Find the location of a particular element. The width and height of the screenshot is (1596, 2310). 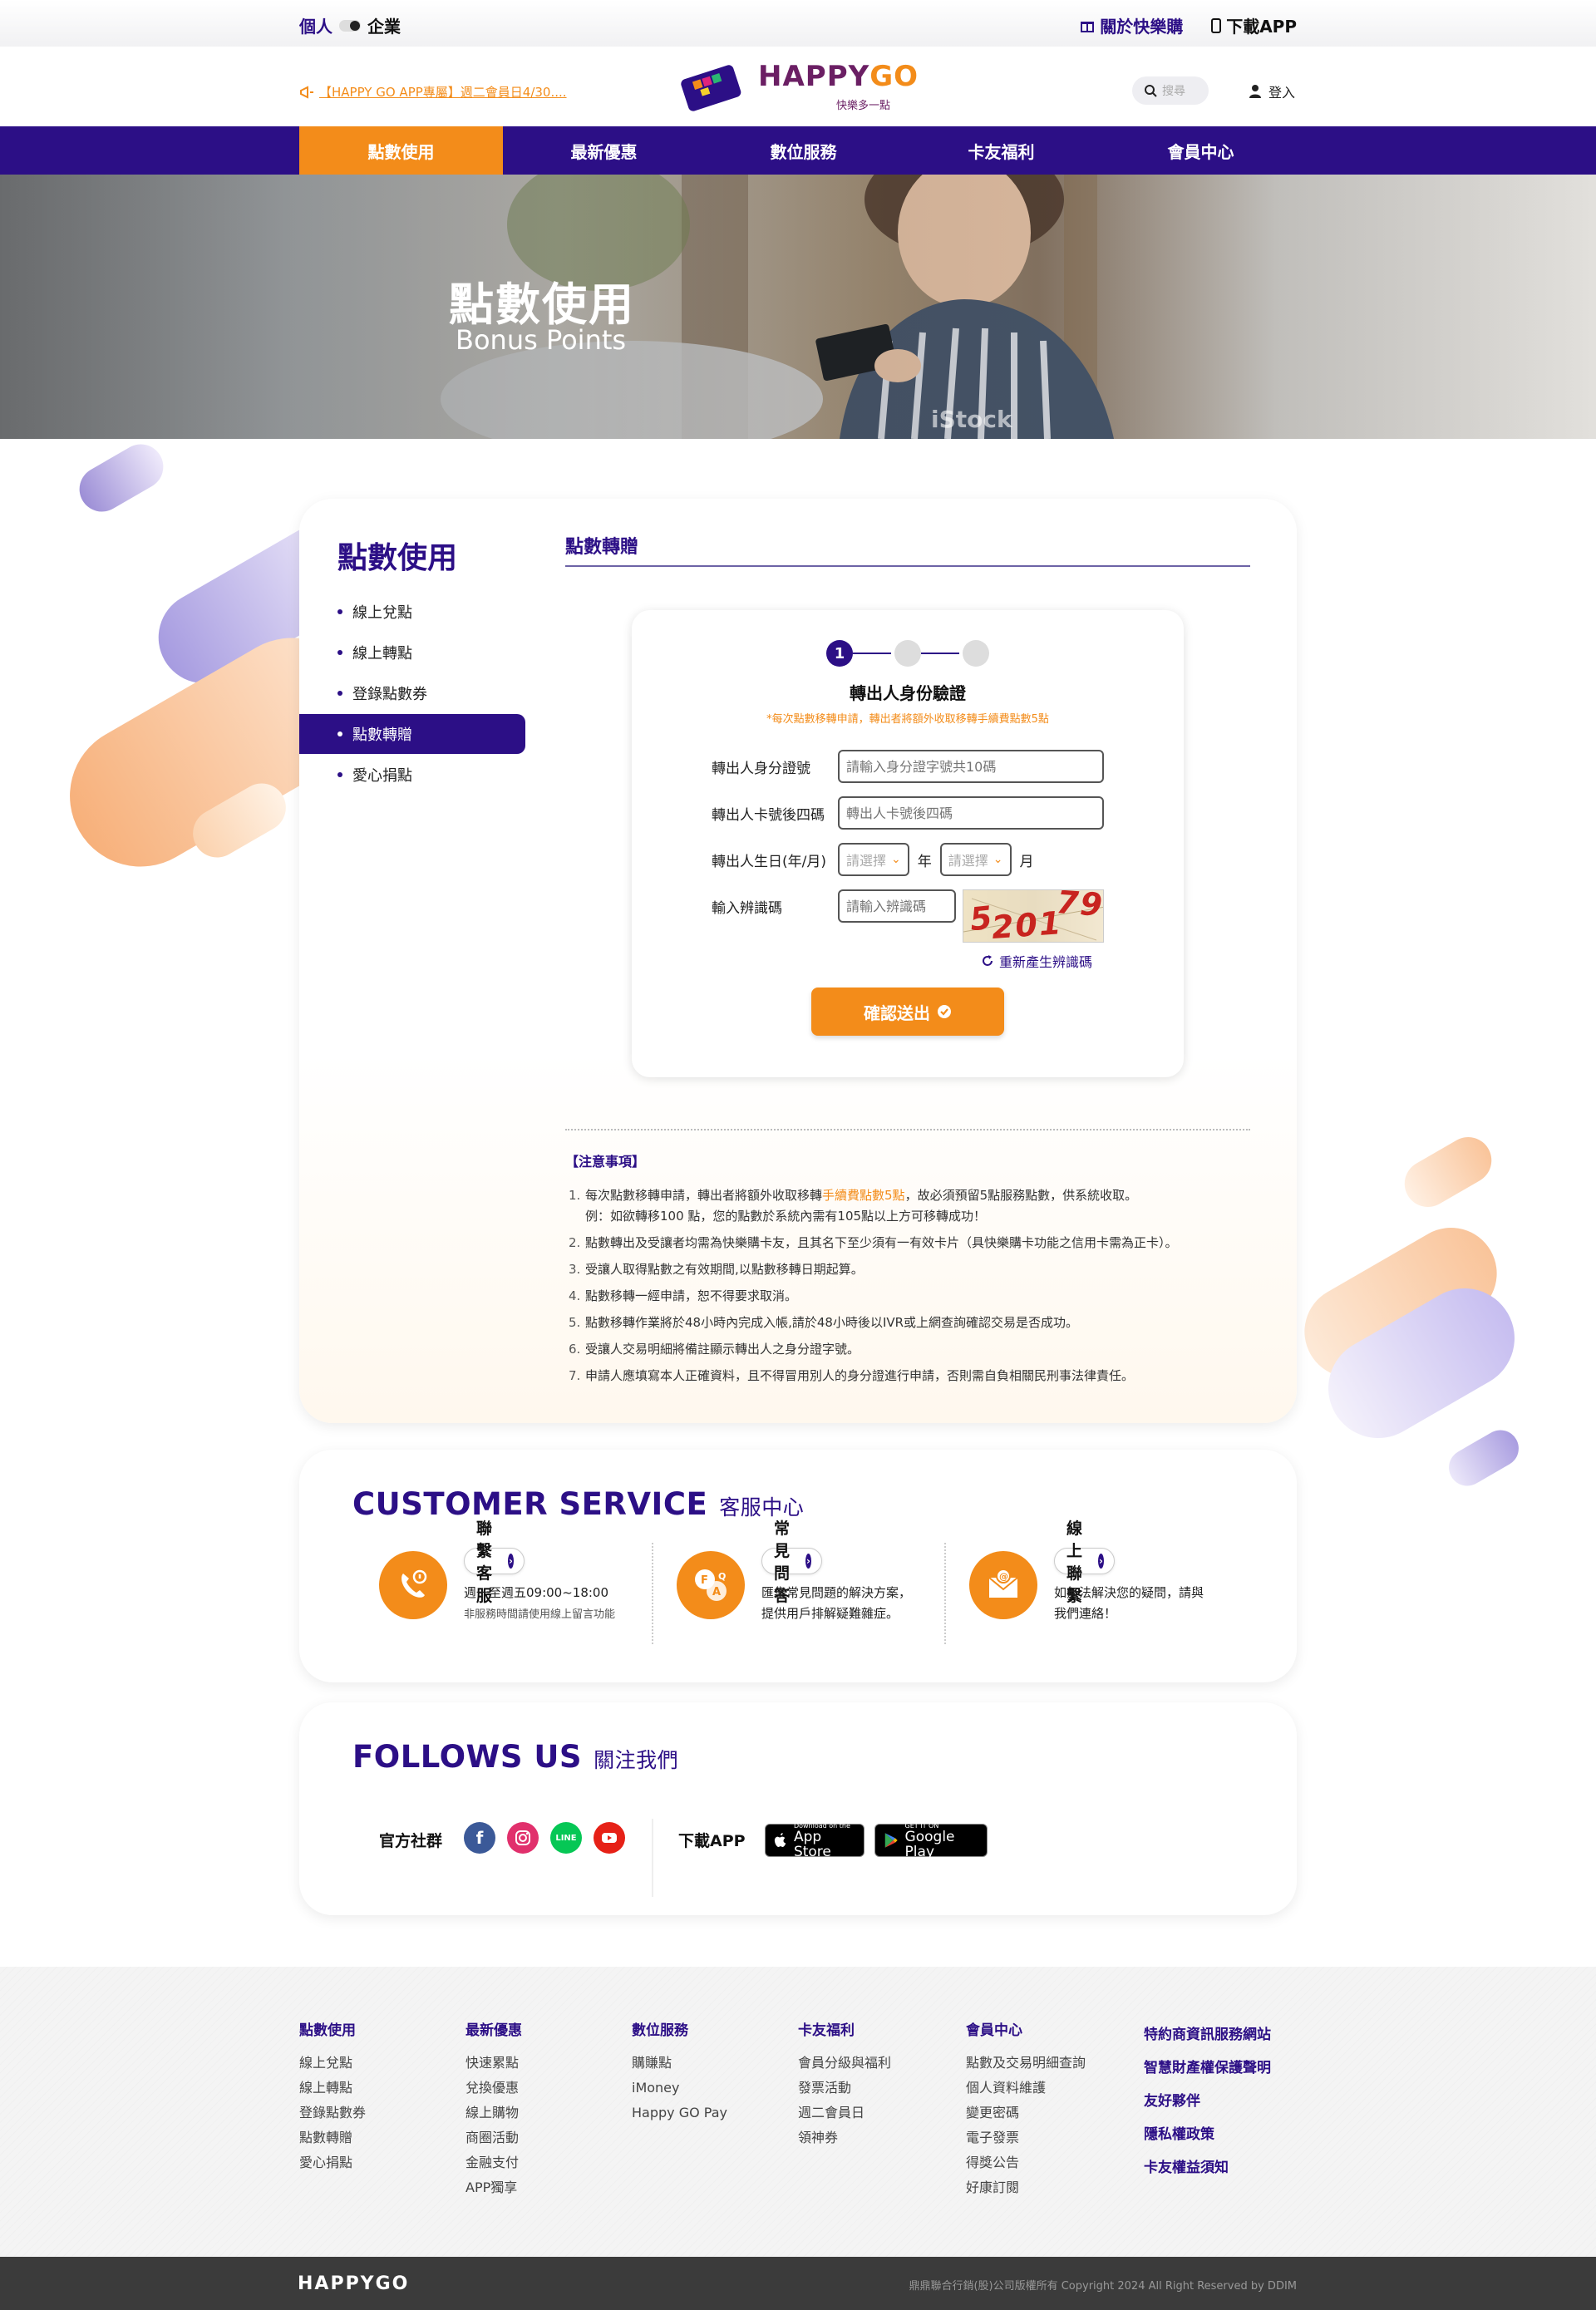

footer-link: 好康訂閱 is located at coordinates (1026, 2187).